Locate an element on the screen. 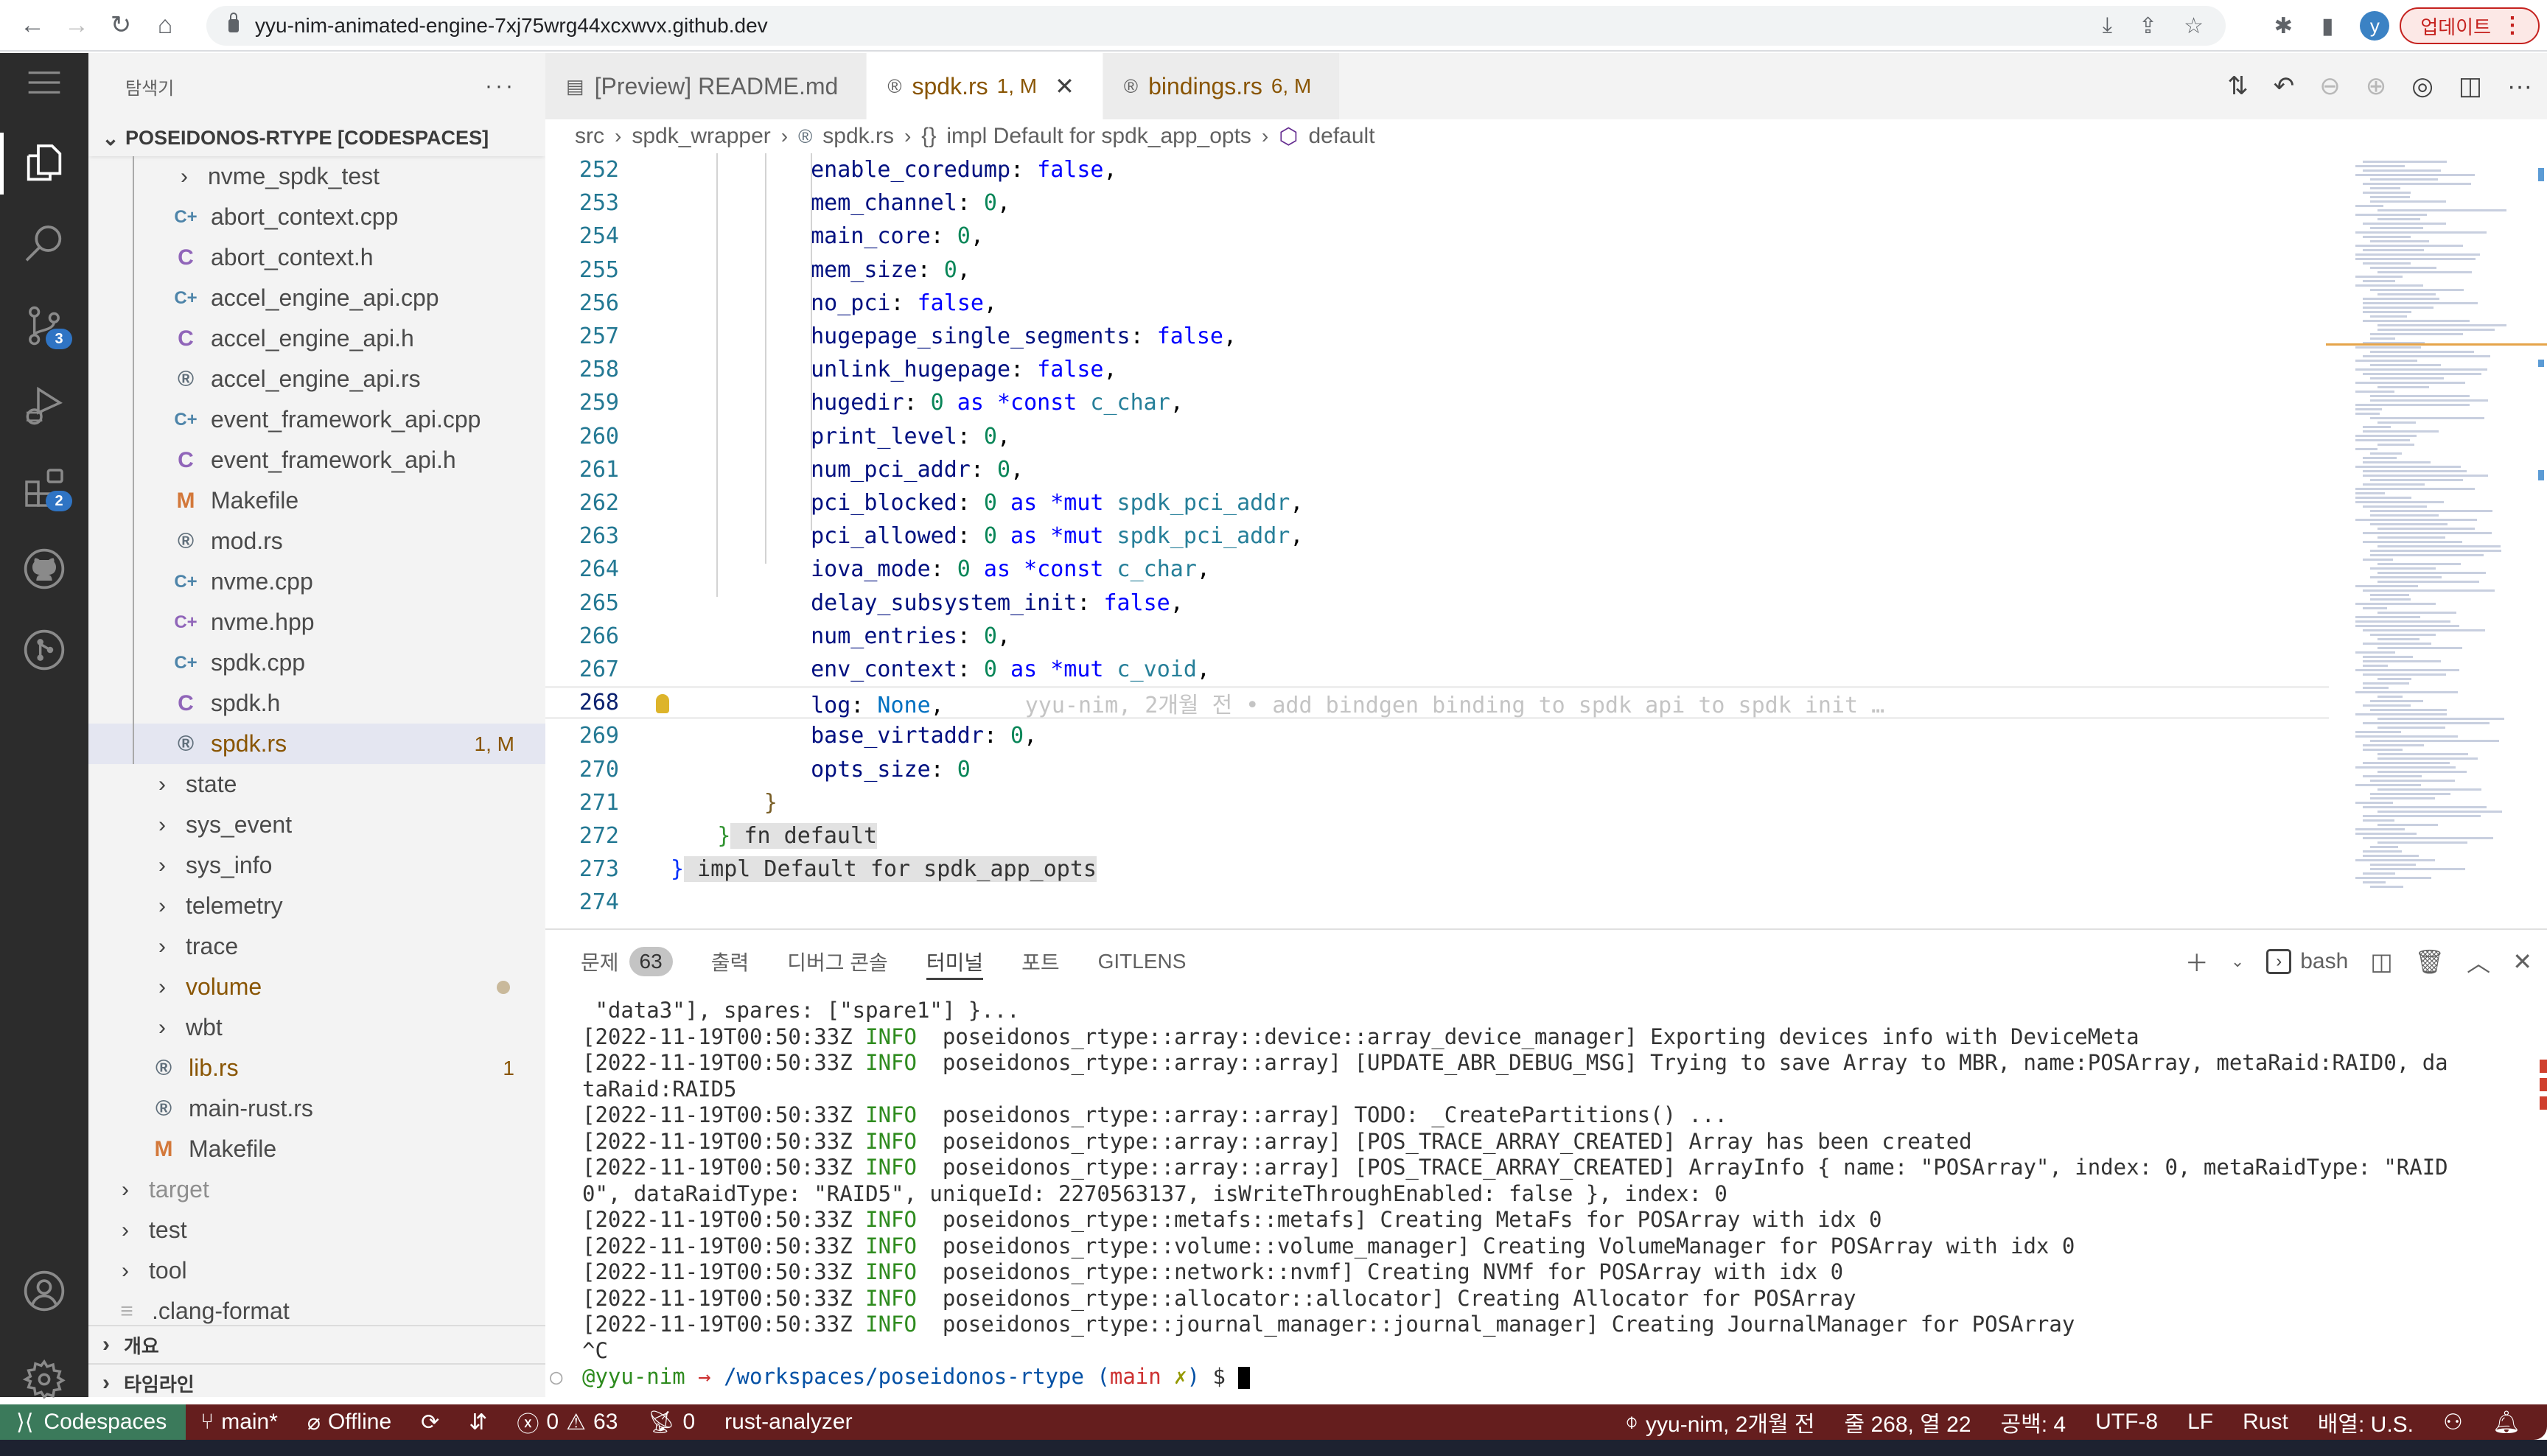 This screenshot has width=2547, height=1456. breadcrumb-impl: impl Default for spdk_app_opts is located at coordinates (1098, 136).